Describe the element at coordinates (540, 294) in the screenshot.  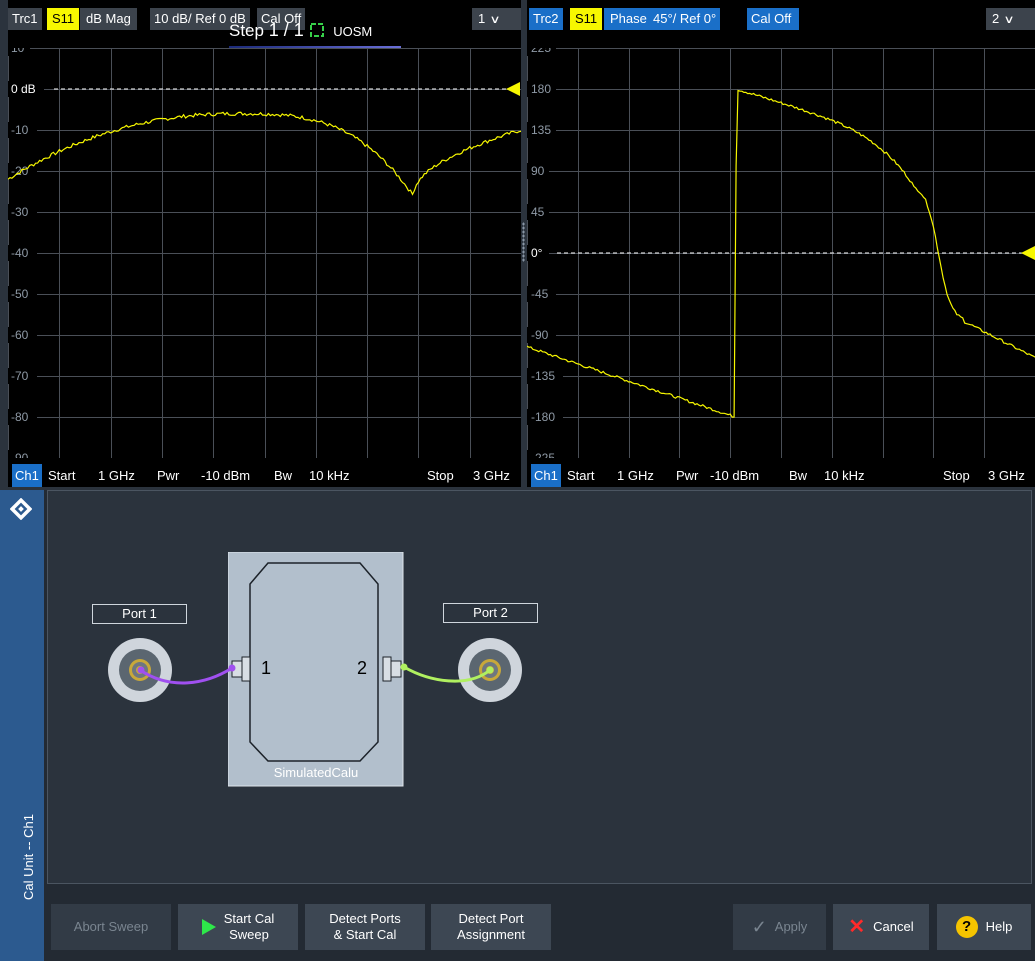
I see `diagram-2-y-tick-label: -45` at that location.